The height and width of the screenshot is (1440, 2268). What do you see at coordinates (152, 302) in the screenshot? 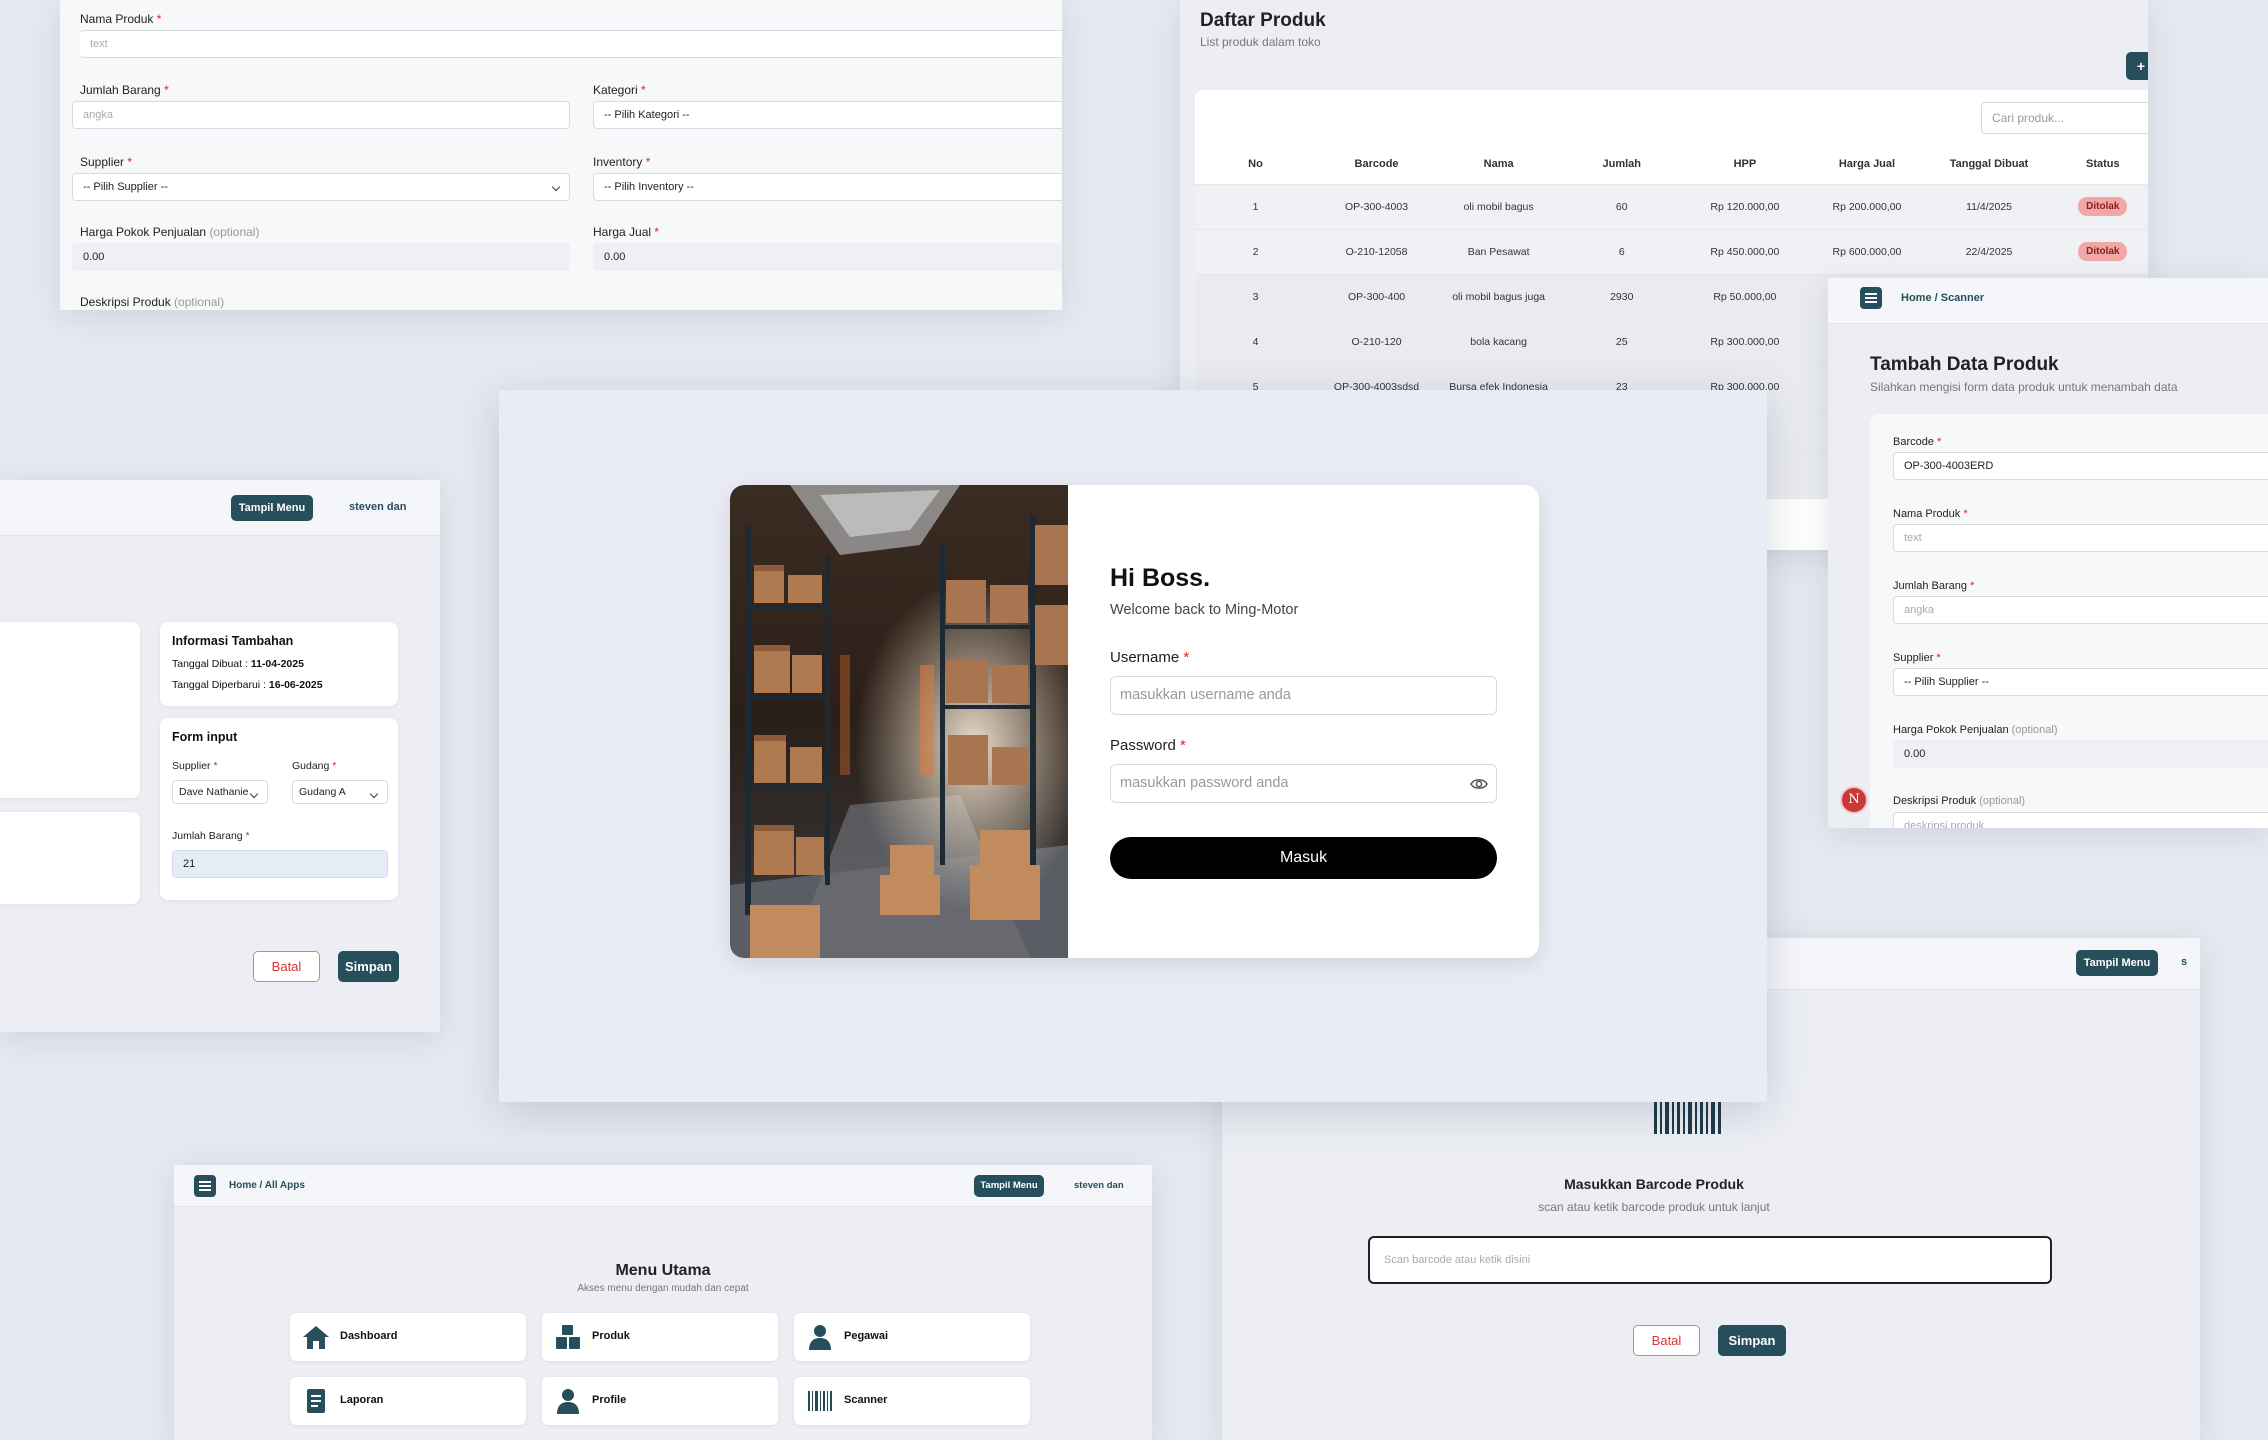
I see `deskripsi-label: Deskripsi Produk (optional)` at bounding box center [152, 302].